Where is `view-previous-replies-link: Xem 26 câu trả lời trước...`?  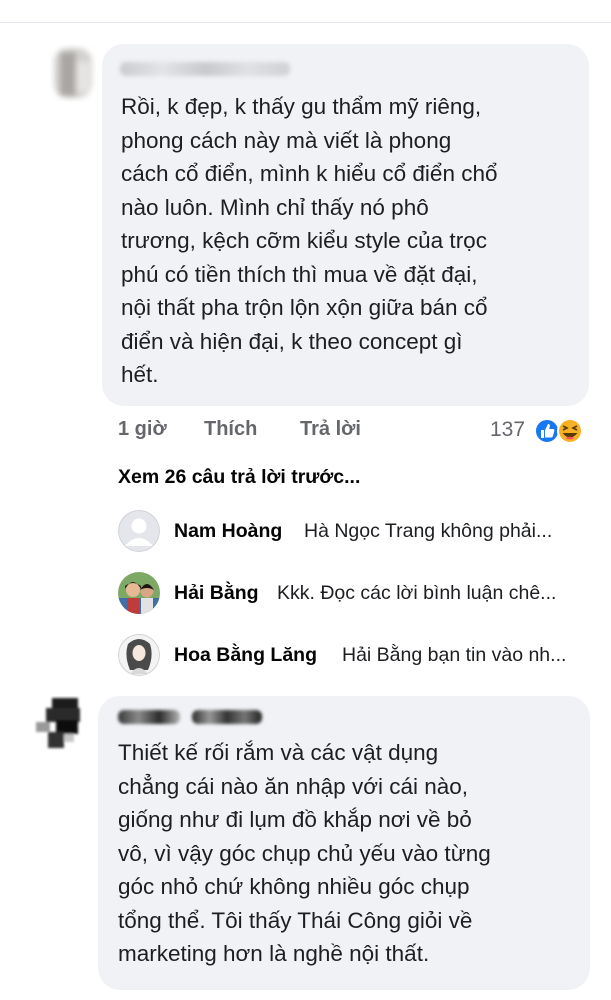
view-previous-replies-link: Xem 26 câu trả lời trước... is located at coordinates (239, 477).